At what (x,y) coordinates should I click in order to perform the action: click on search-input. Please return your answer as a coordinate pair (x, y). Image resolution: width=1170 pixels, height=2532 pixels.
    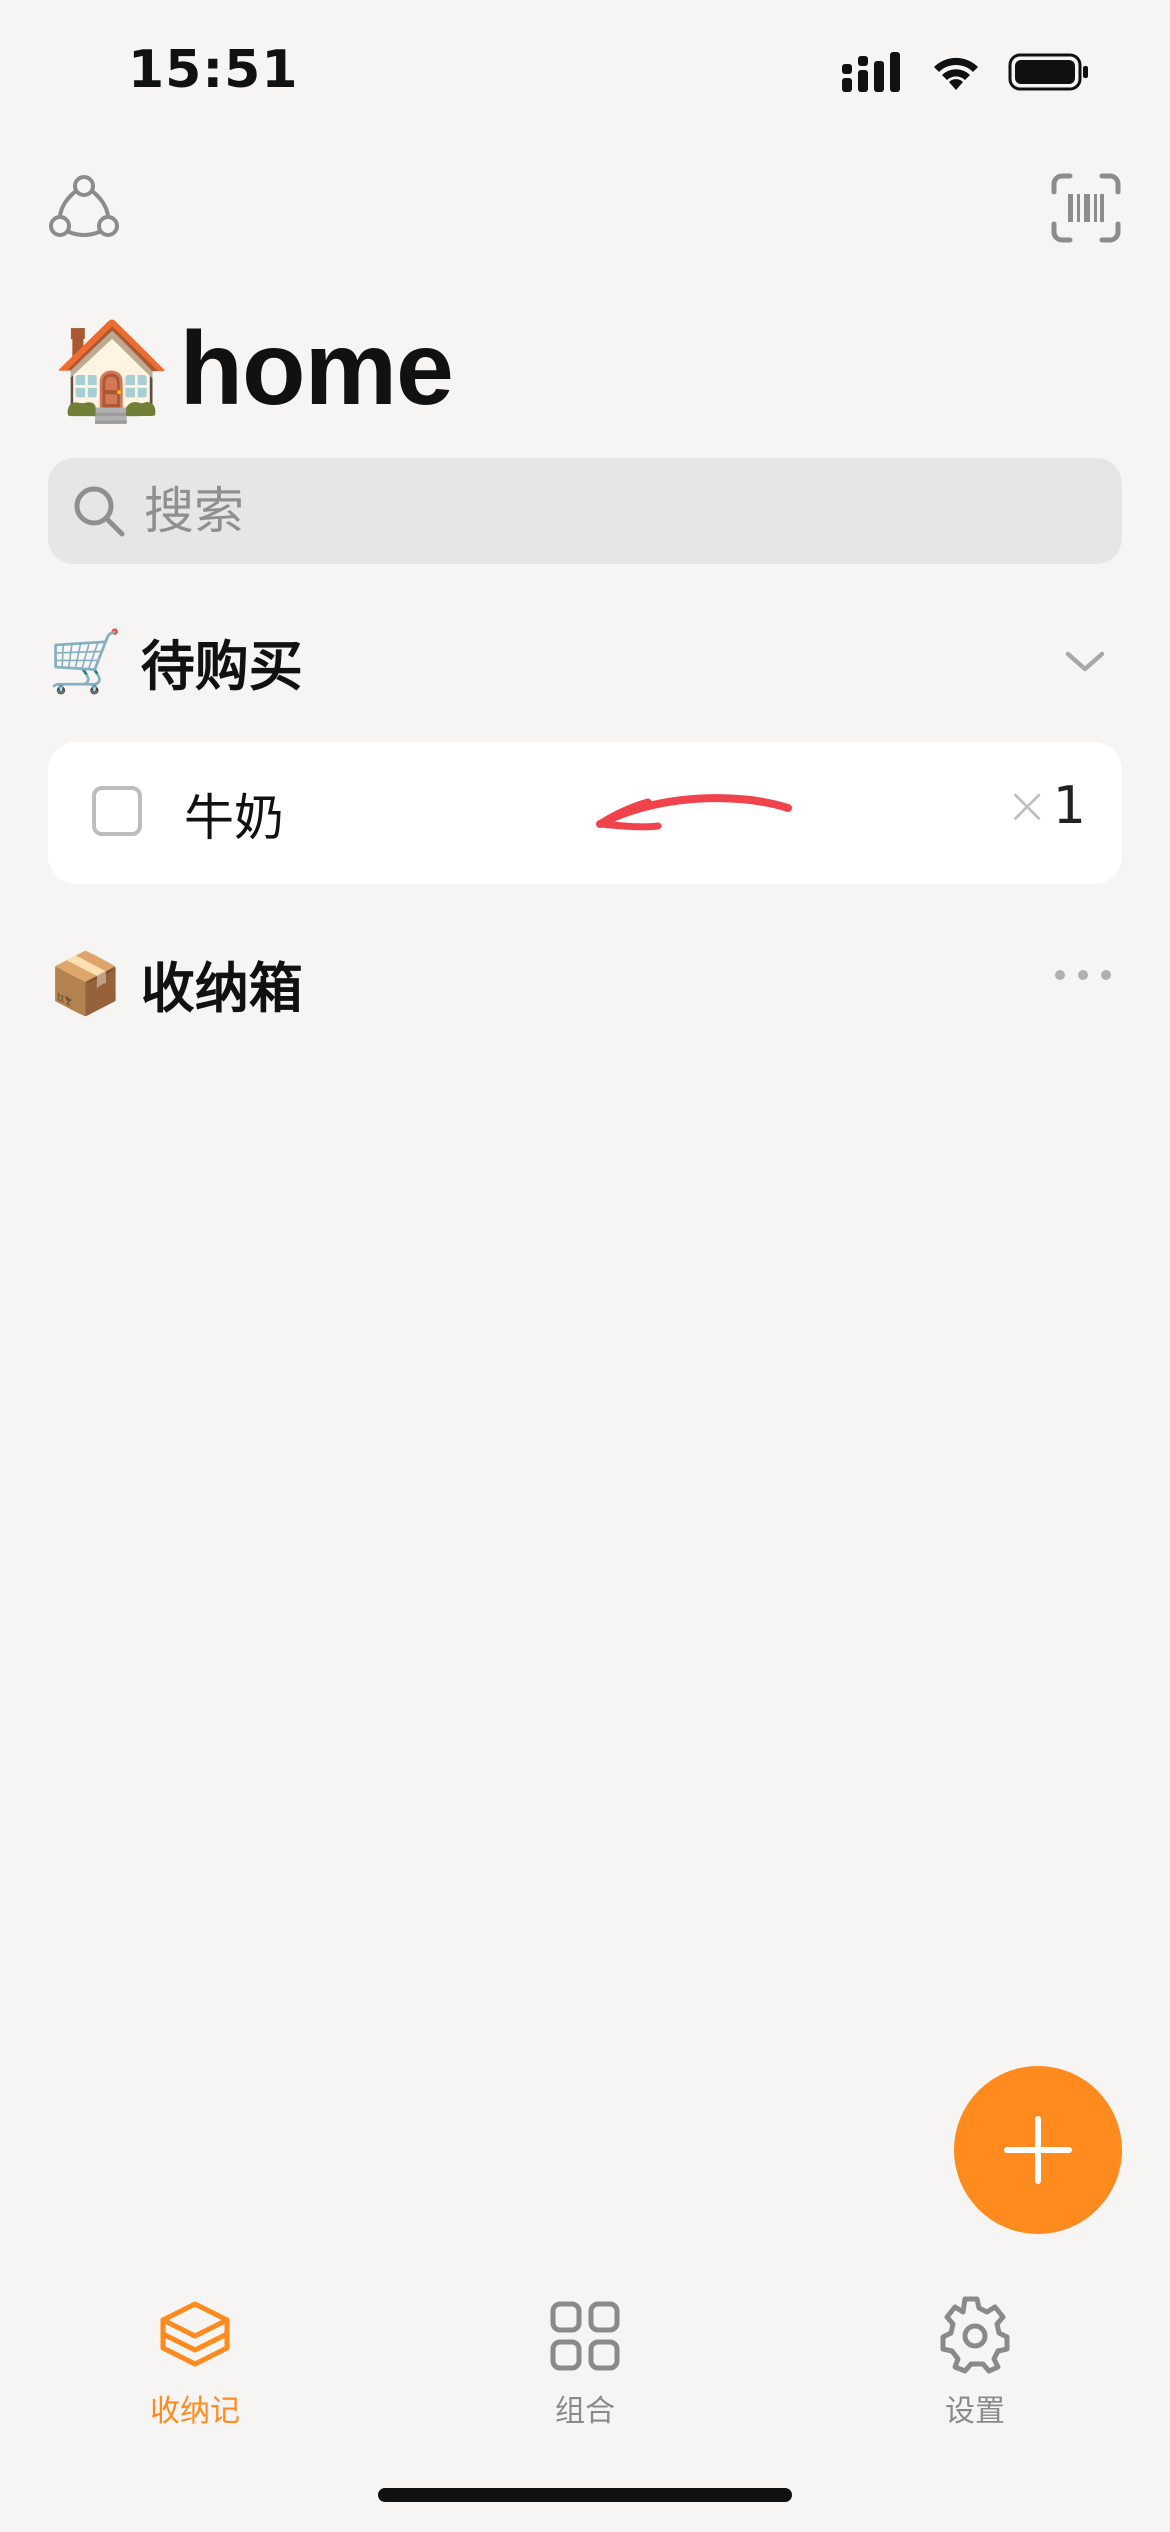
    Looking at the image, I should click on (594, 511).